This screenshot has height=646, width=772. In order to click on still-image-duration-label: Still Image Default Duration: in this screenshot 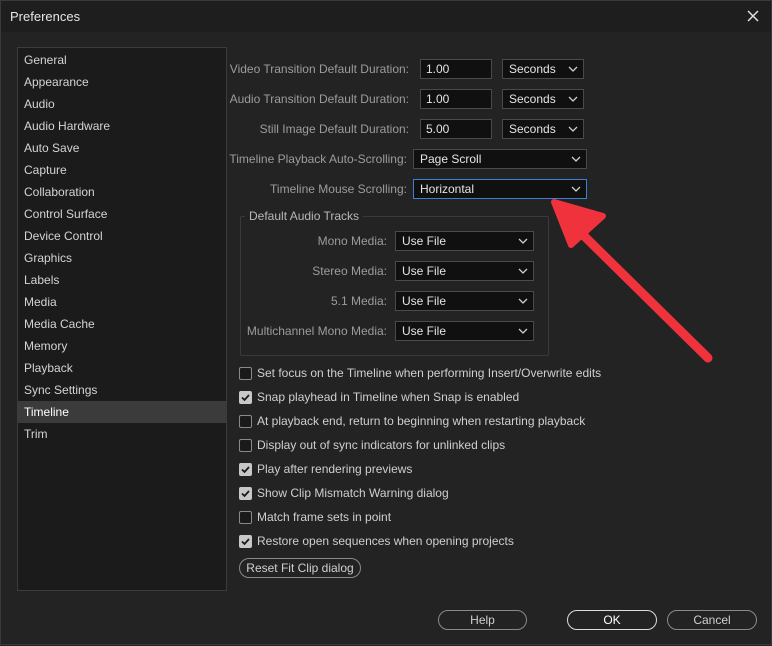, I will do `click(334, 129)`.